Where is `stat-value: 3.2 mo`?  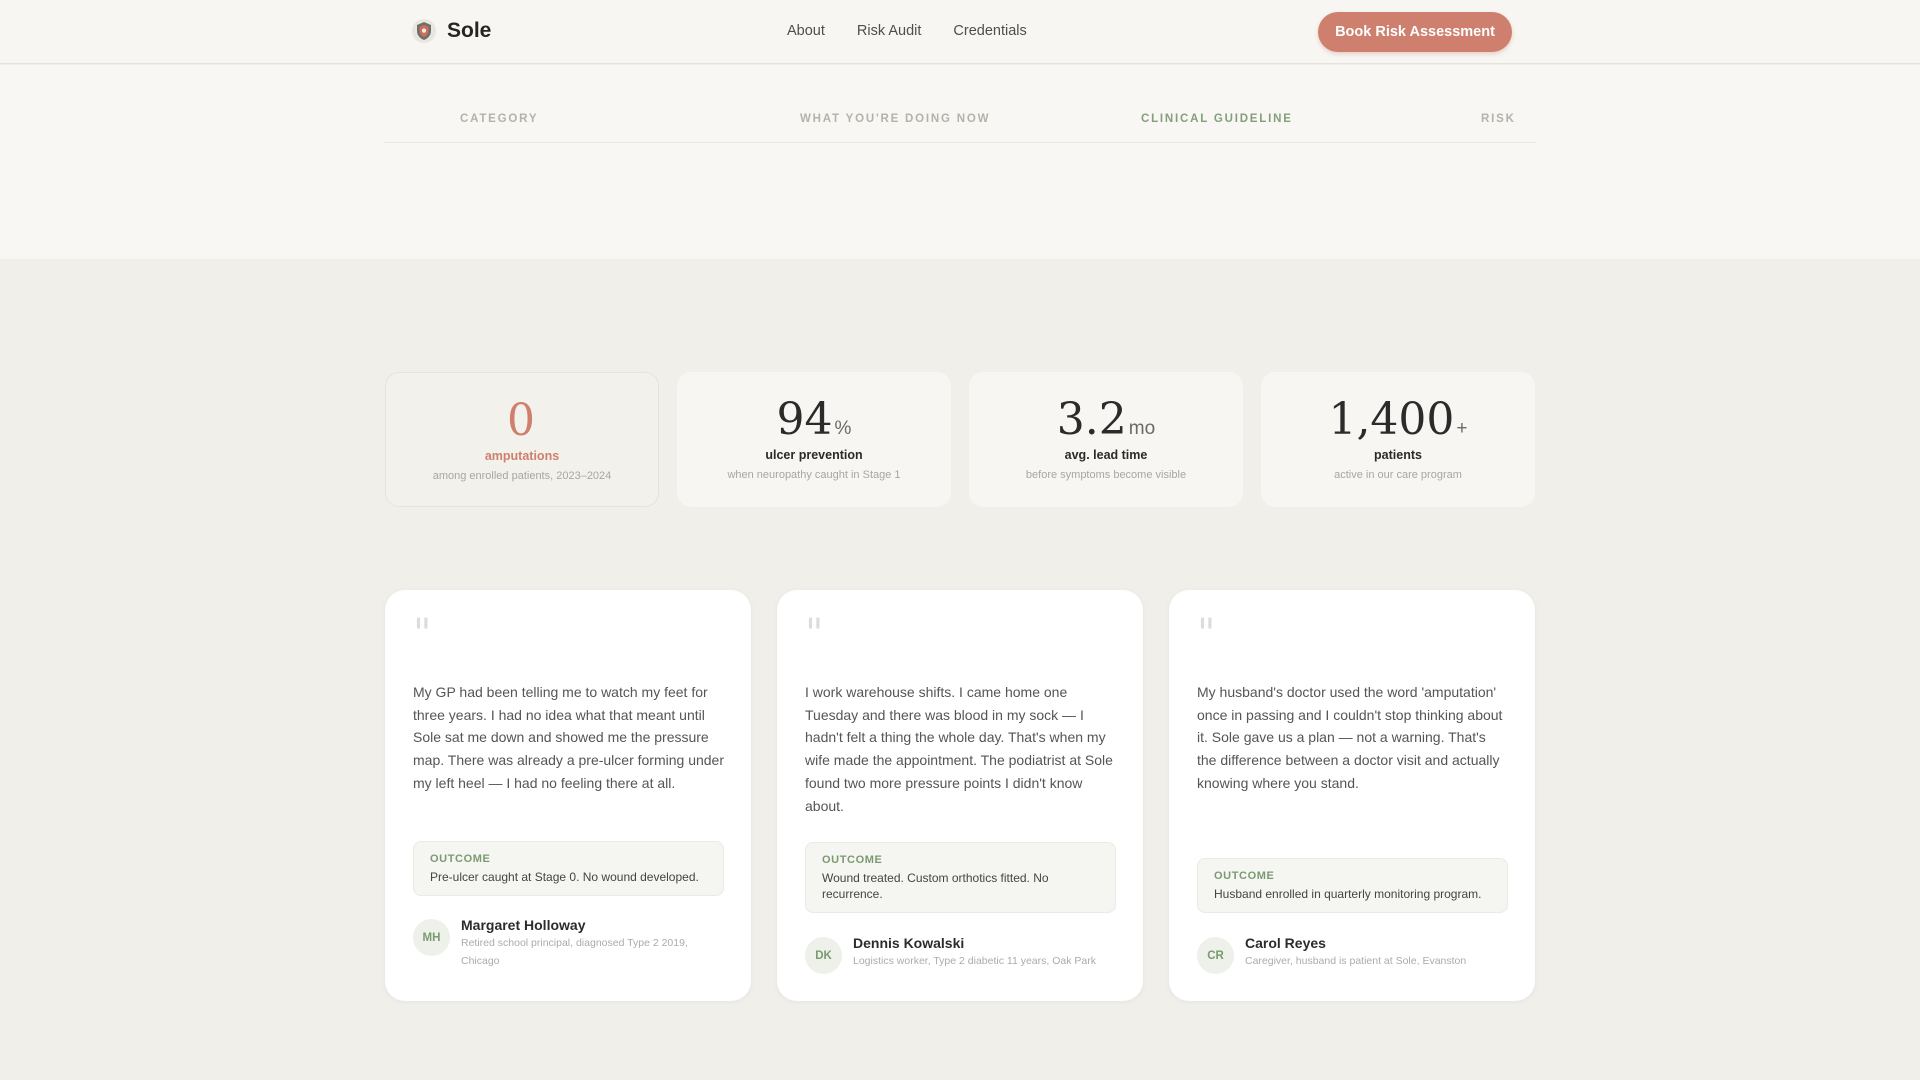
stat-value: 3.2 mo is located at coordinates (1106, 419).